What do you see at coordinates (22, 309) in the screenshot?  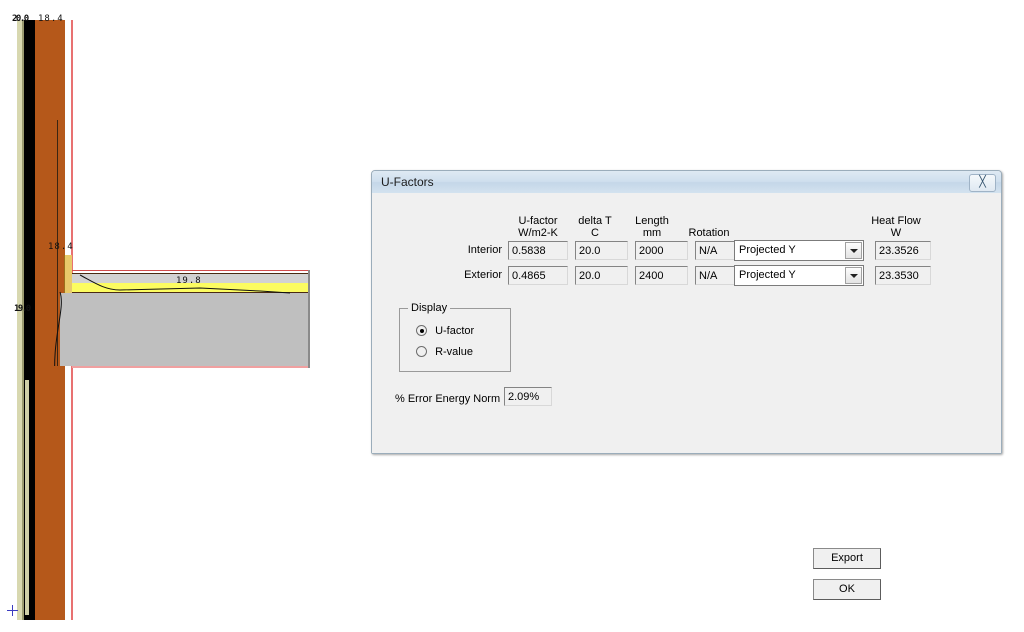 I see `temp-label-4: 19.0` at bounding box center [22, 309].